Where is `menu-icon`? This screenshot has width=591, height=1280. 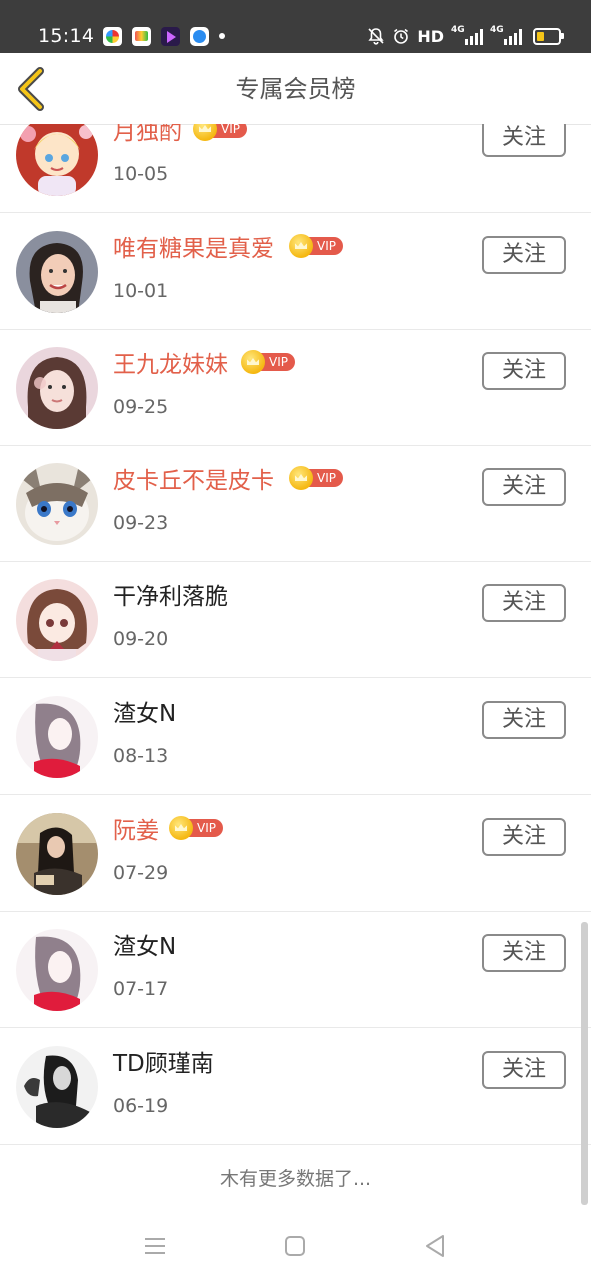
menu-icon is located at coordinates (155, 1246).